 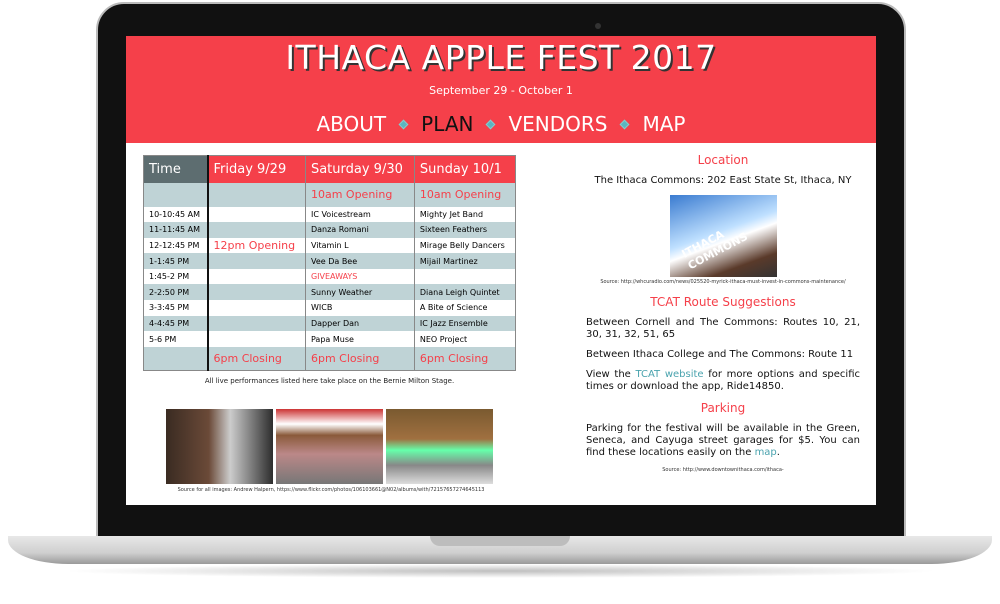 I want to click on performance-cell: Vee Da Bee, so click(x=359, y=261).